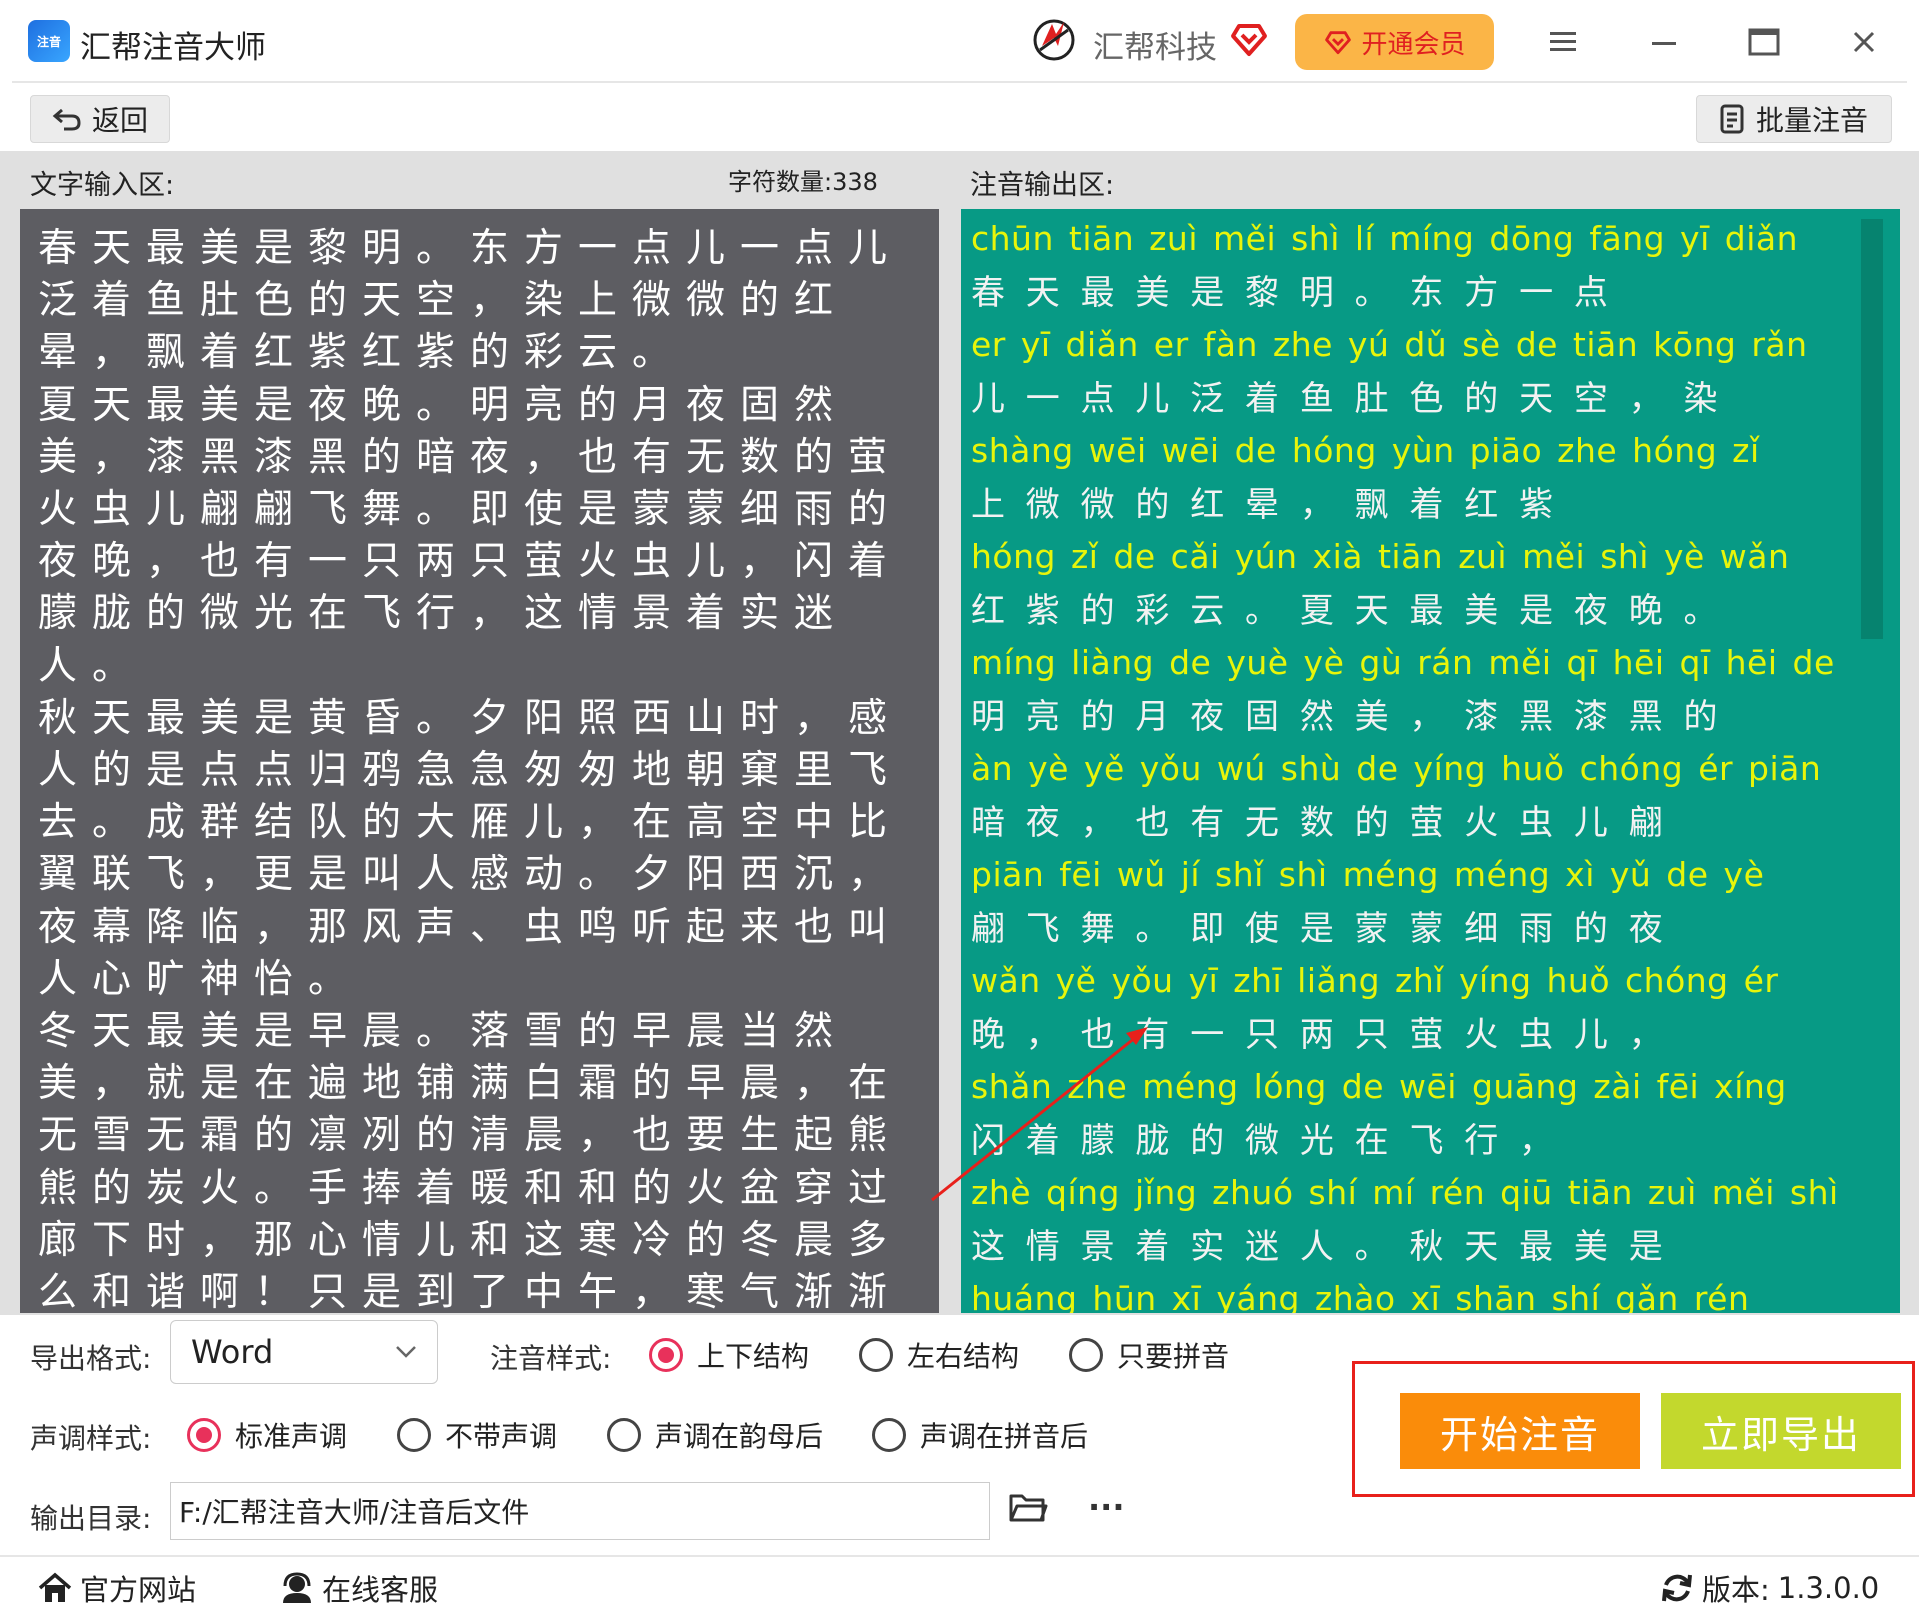 The image size is (1919, 1619). Describe the element at coordinates (1872, 429) in the screenshot. I see `output-scrollbar` at that location.